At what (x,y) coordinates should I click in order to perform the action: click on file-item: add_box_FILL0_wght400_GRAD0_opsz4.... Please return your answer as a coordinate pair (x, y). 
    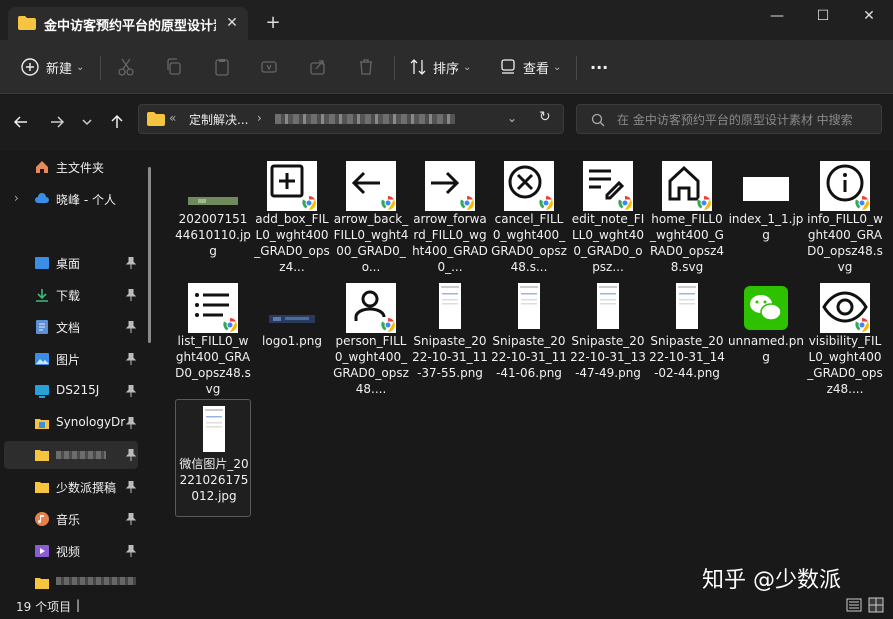
    Looking at the image, I should click on (292, 214).